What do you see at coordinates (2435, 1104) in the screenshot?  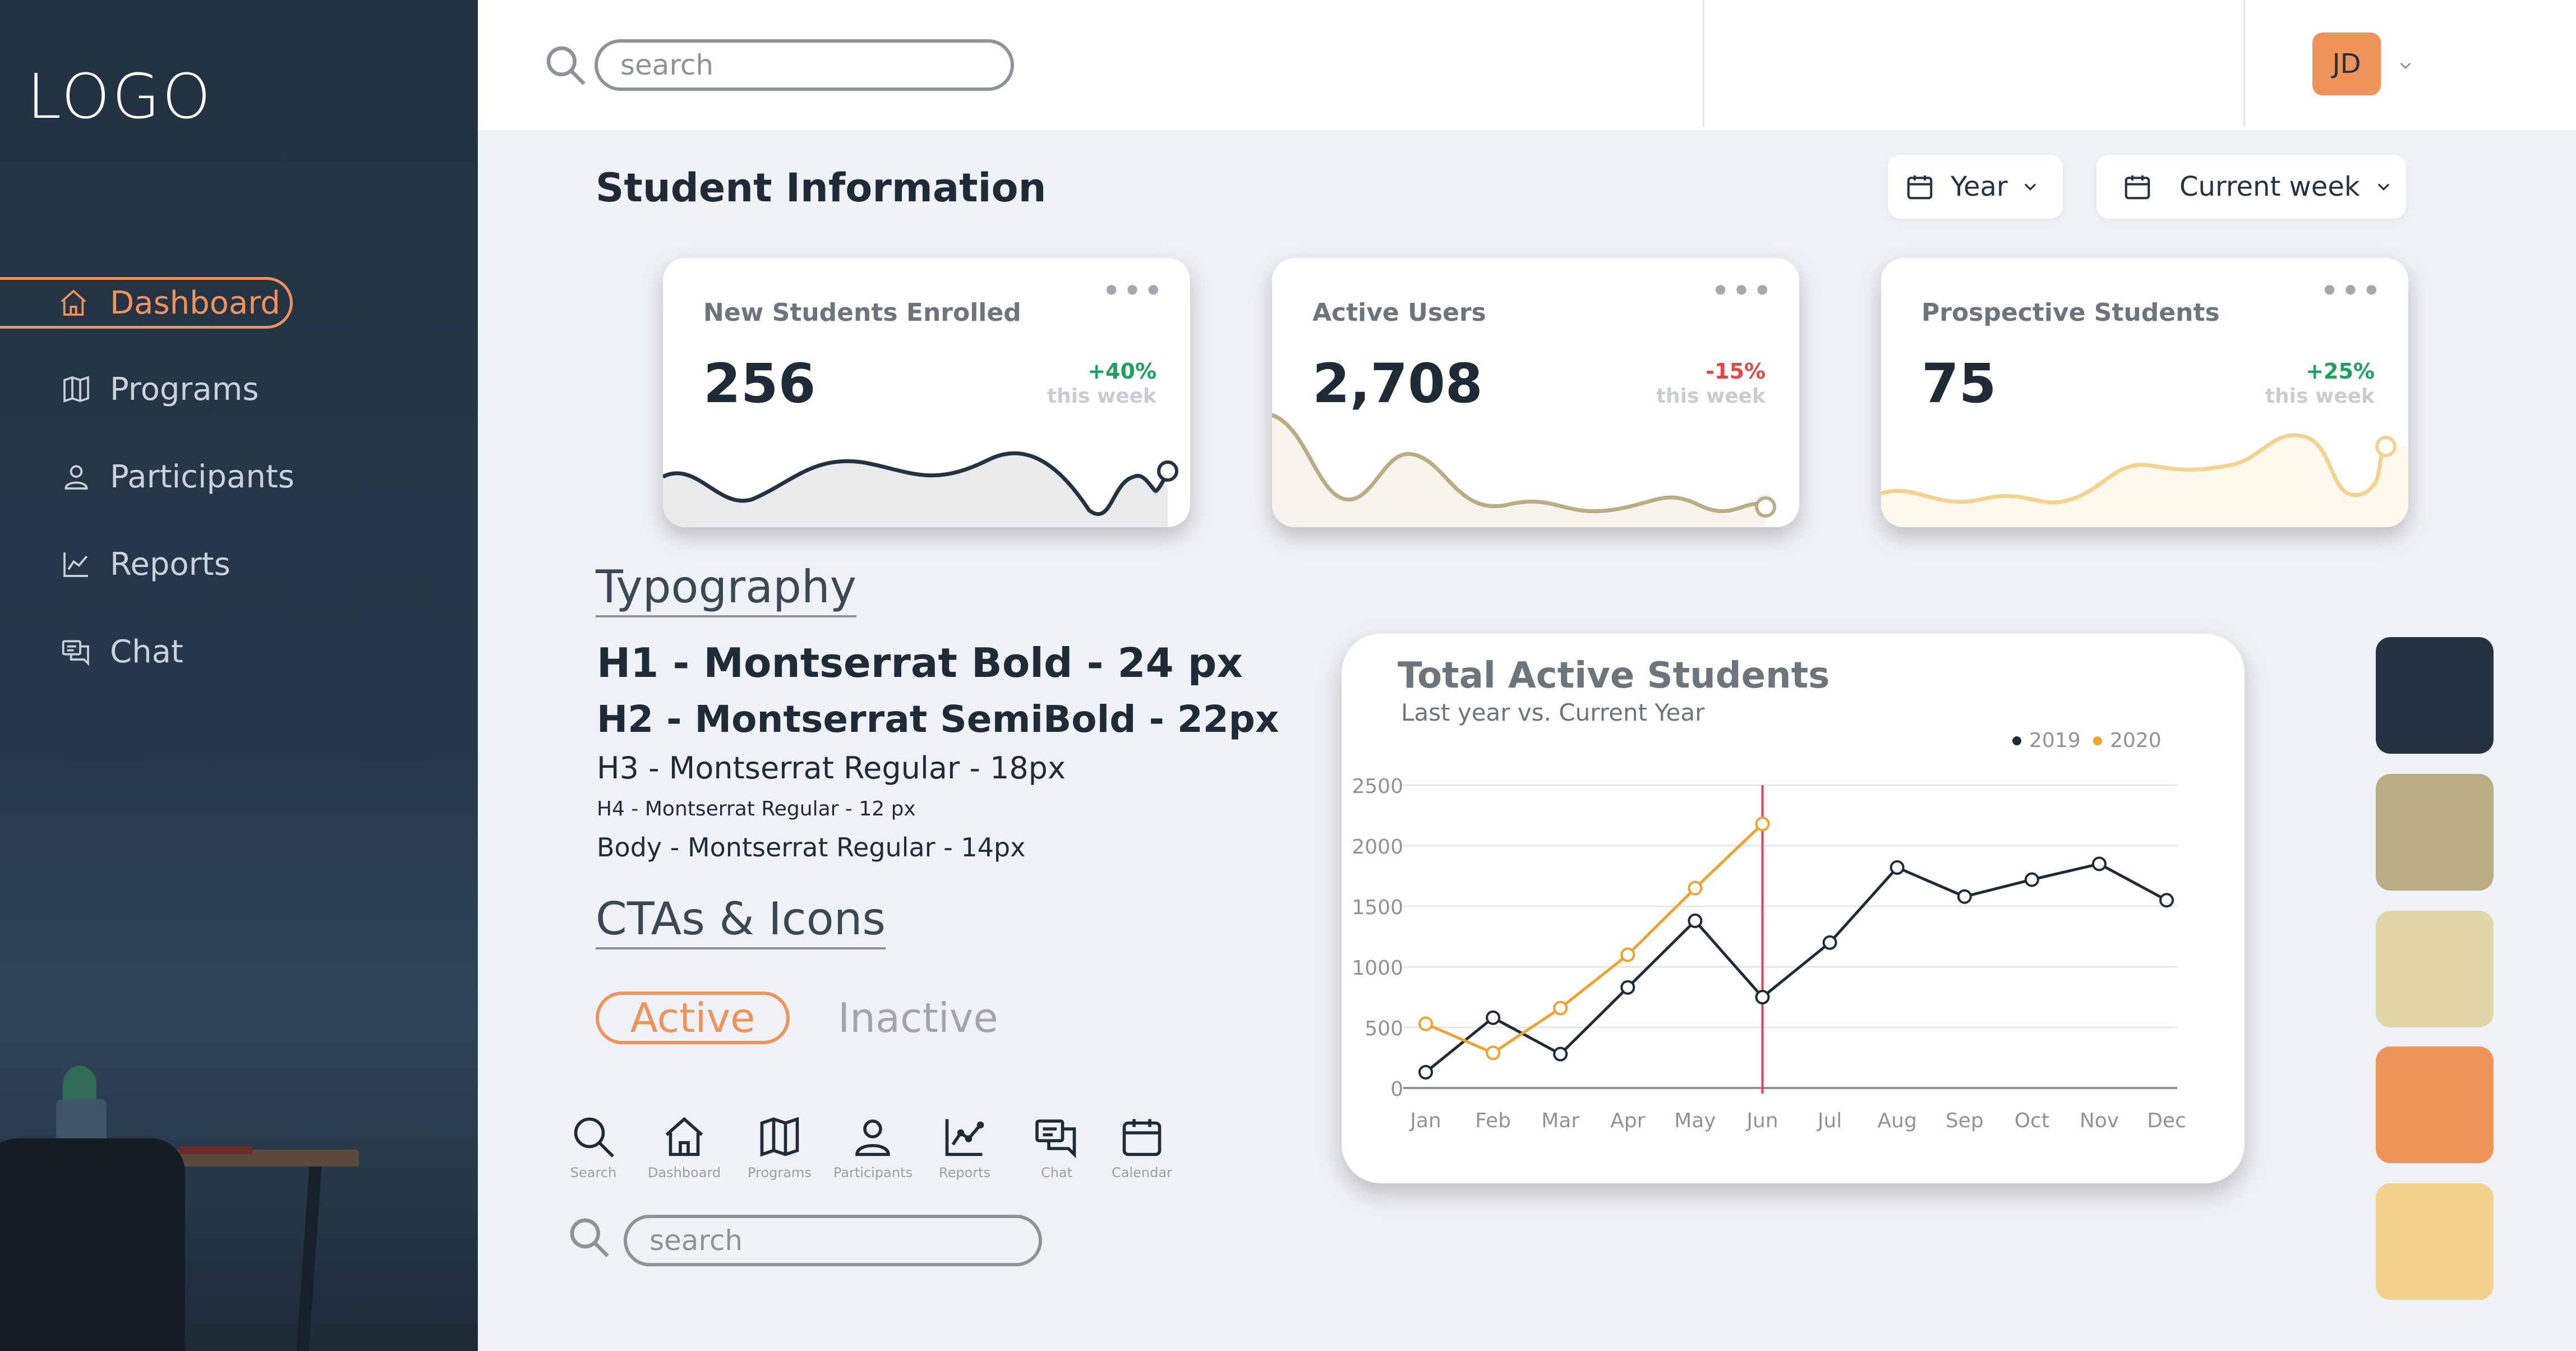 I see `color-swatch-orange` at bounding box center [2435, 1104].